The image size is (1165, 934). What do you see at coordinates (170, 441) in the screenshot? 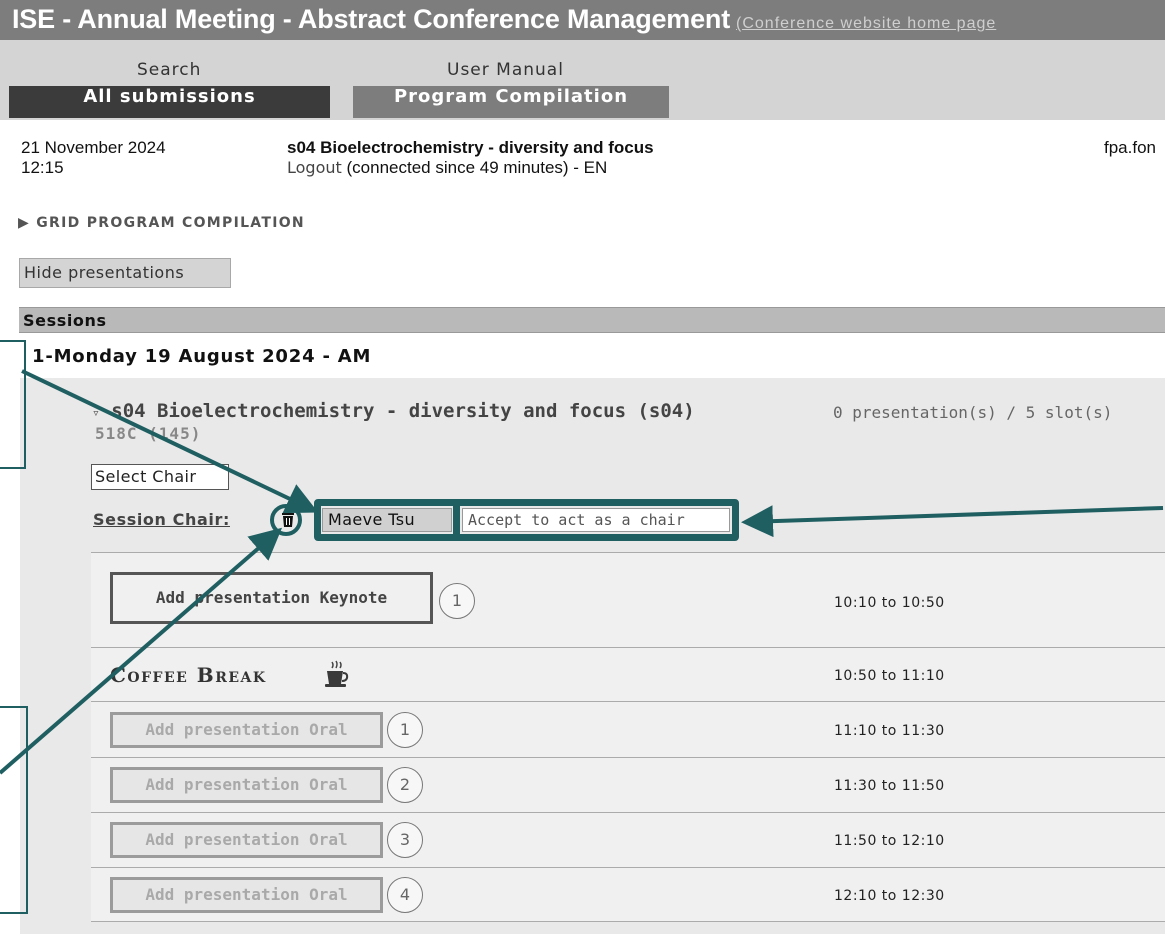
I see `arrow-to-chair-name` at bounding box center [170, 441].